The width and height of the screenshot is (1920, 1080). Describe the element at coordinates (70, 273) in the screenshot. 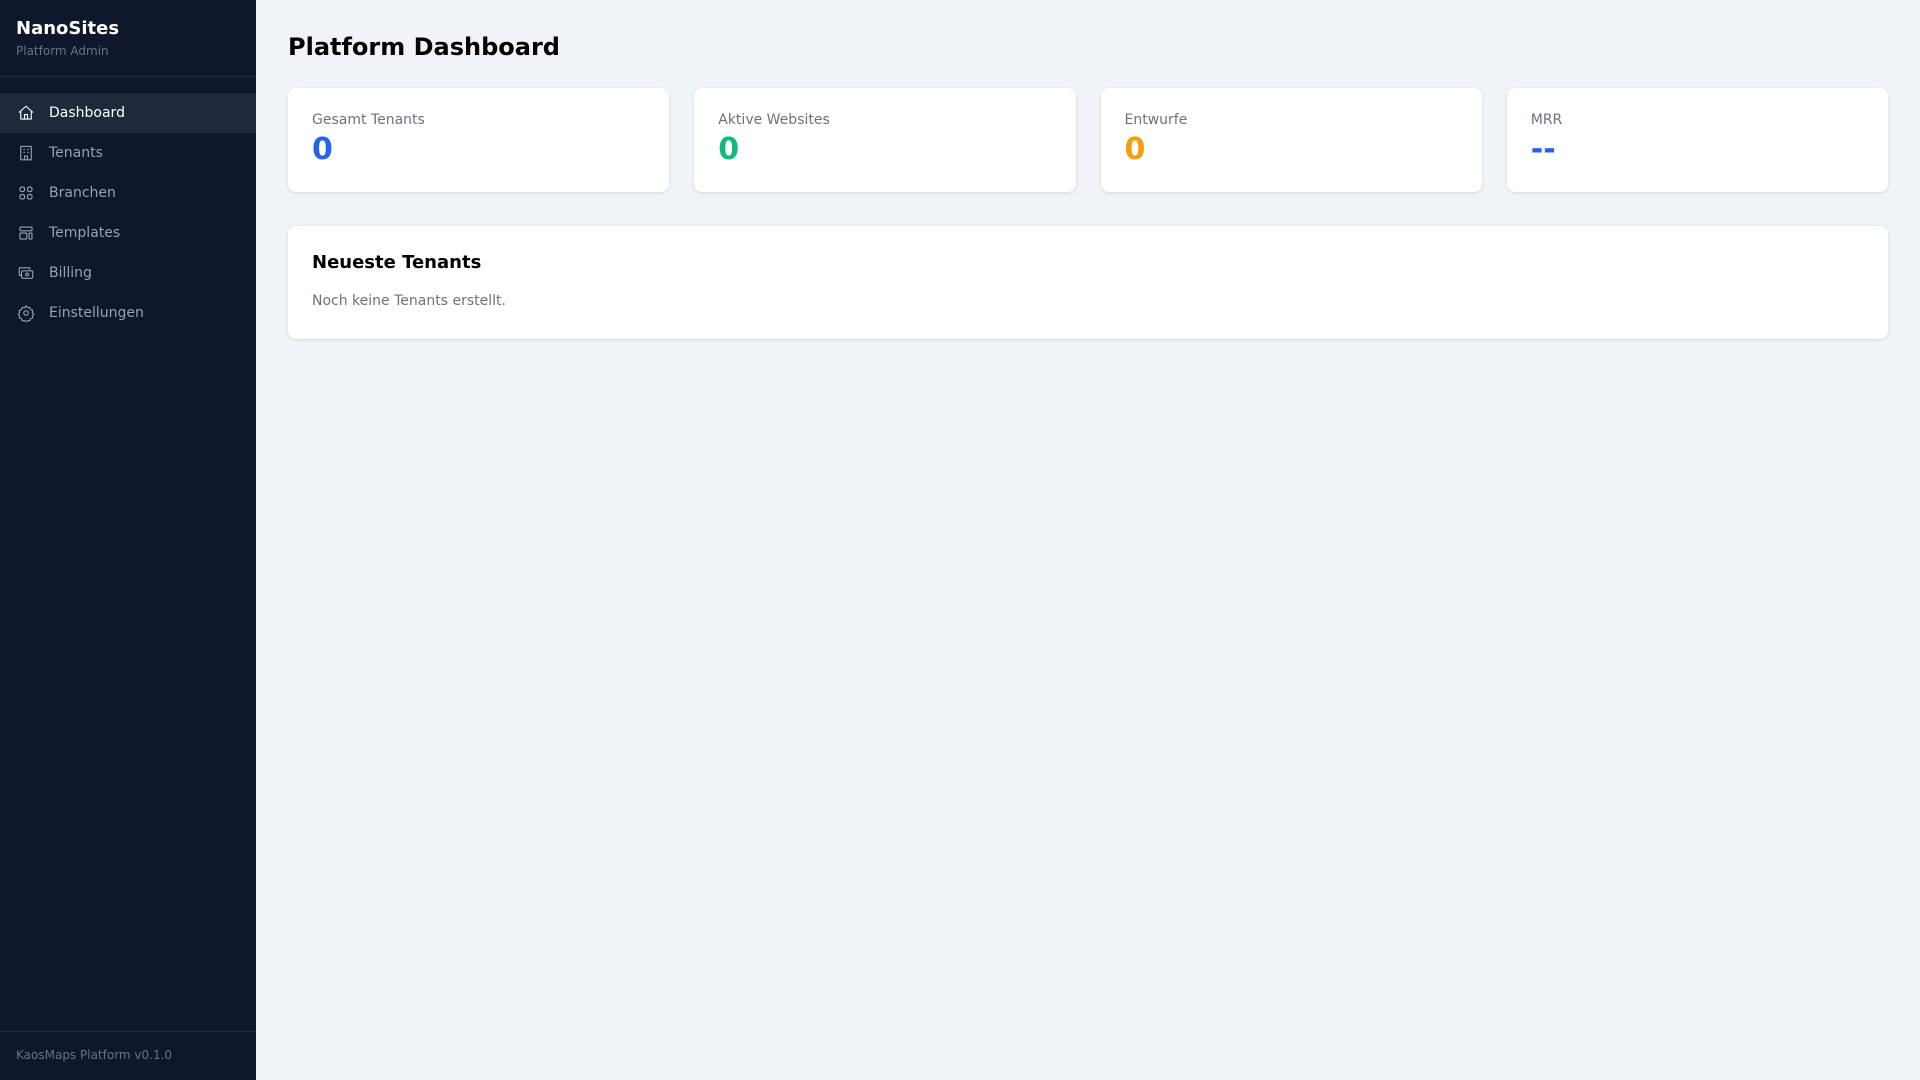

I see `sidebar-item-label: Billing` at that location.